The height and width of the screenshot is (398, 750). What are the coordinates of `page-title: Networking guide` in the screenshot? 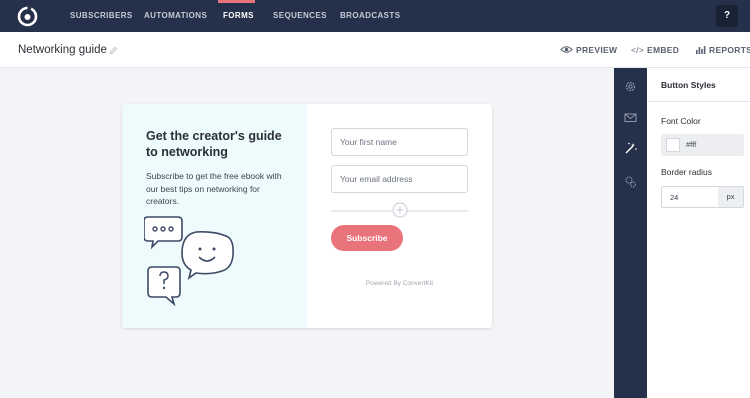 It's located at (62, 50).